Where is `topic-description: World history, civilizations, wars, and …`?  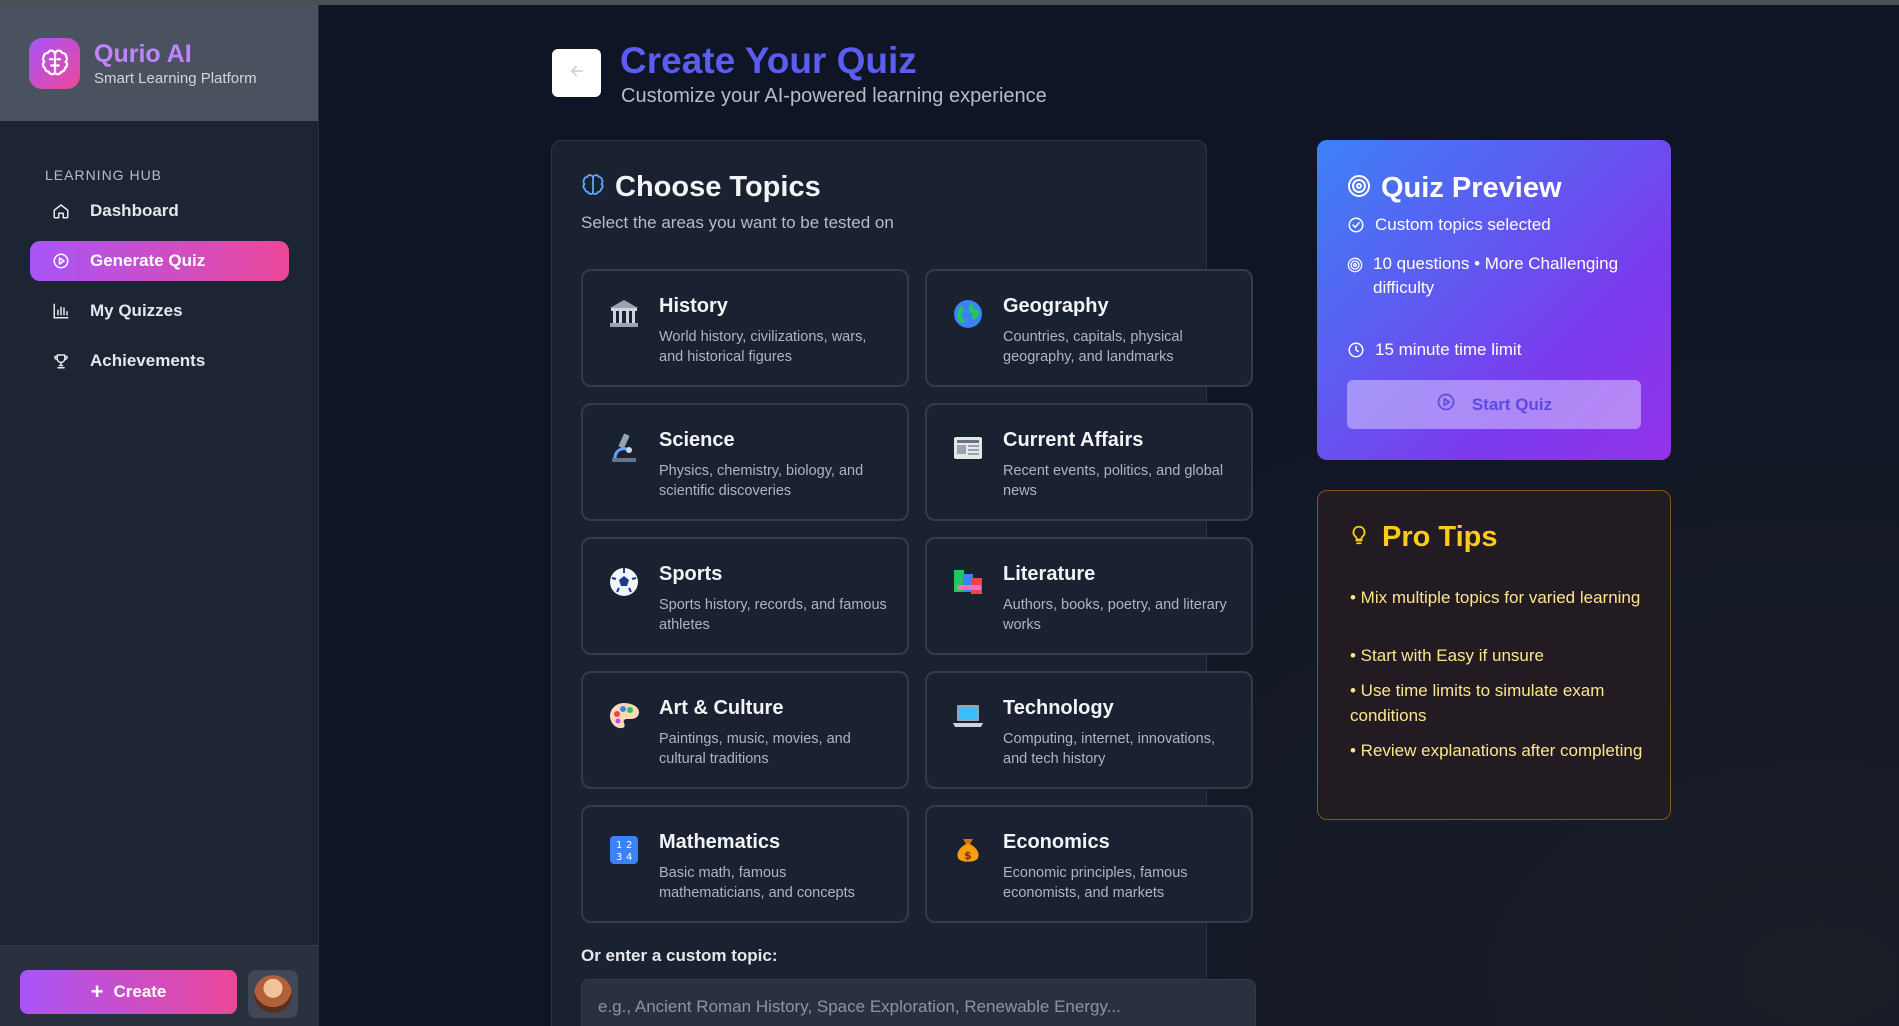
topic-description: World history, civilizations, wars, and … is located at coordinates (763, 347).